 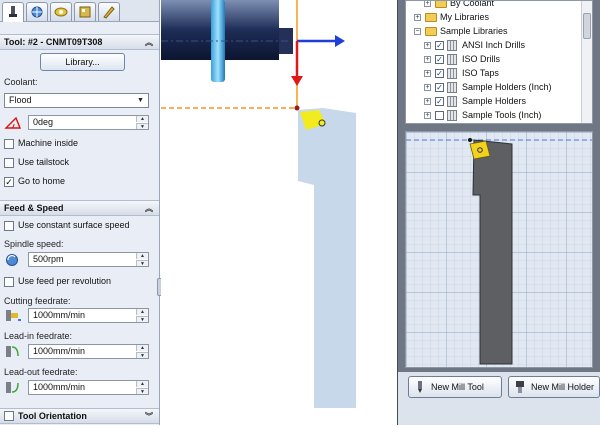 I want to click on tree-item-label: ISO Taps, so click(x=480, y=73).